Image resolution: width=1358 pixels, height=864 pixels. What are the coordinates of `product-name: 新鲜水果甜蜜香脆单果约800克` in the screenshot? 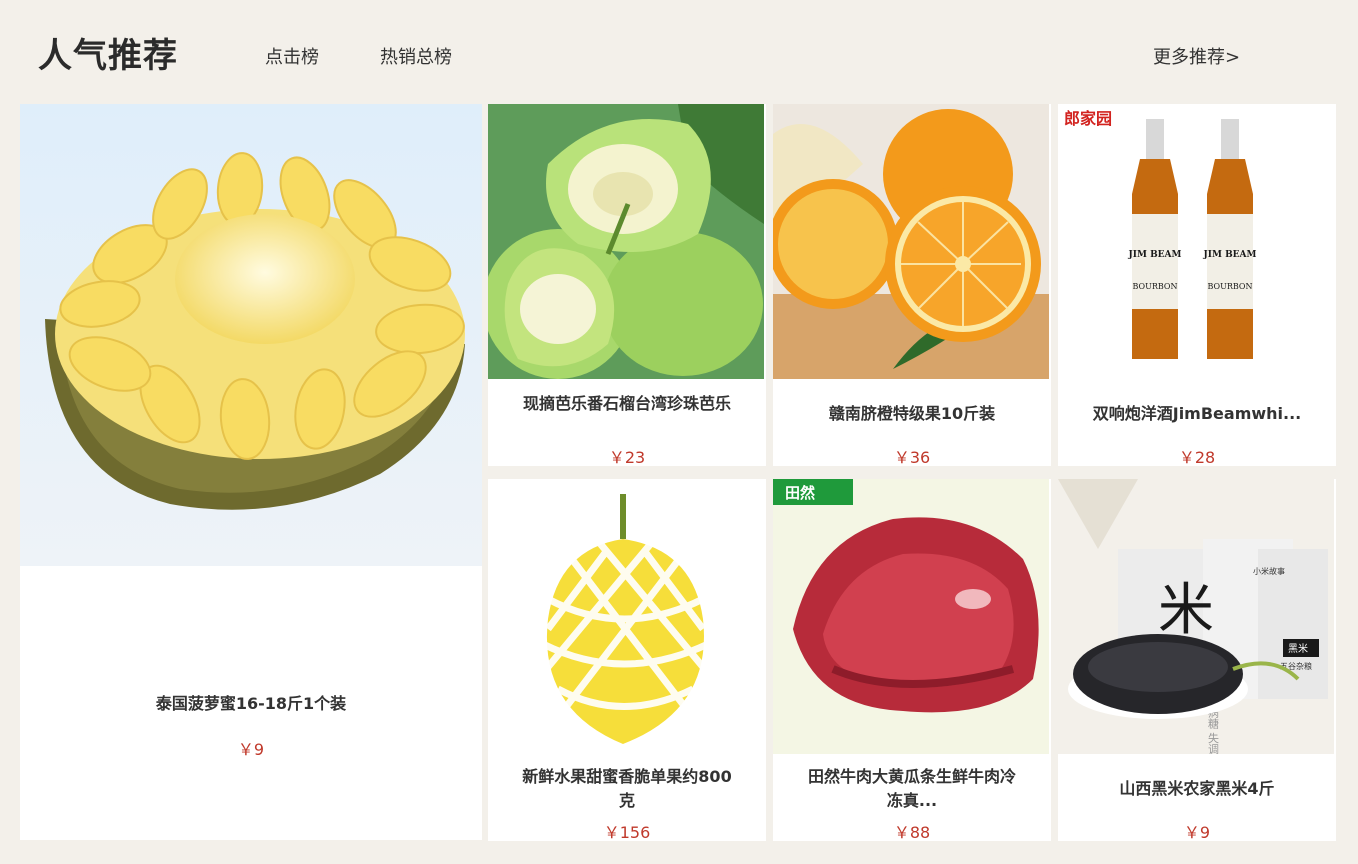 It's located at (627, 789).